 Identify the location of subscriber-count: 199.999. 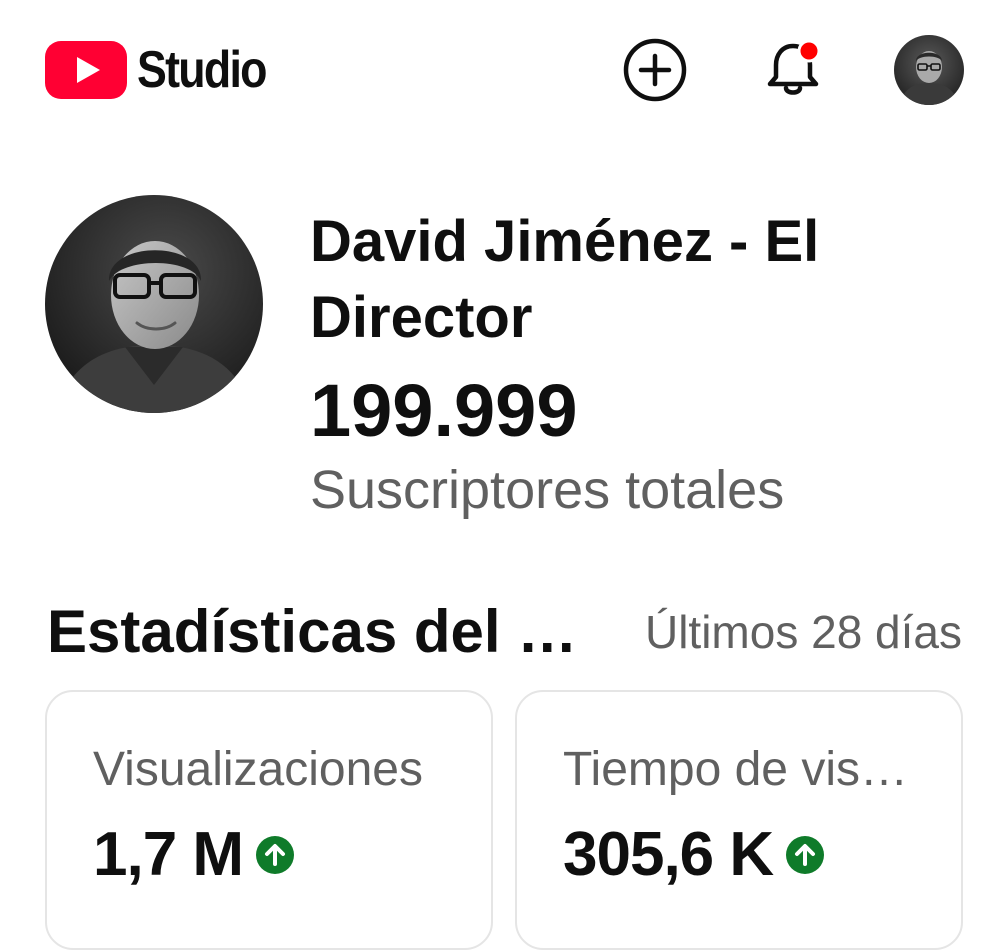
(444, 410).